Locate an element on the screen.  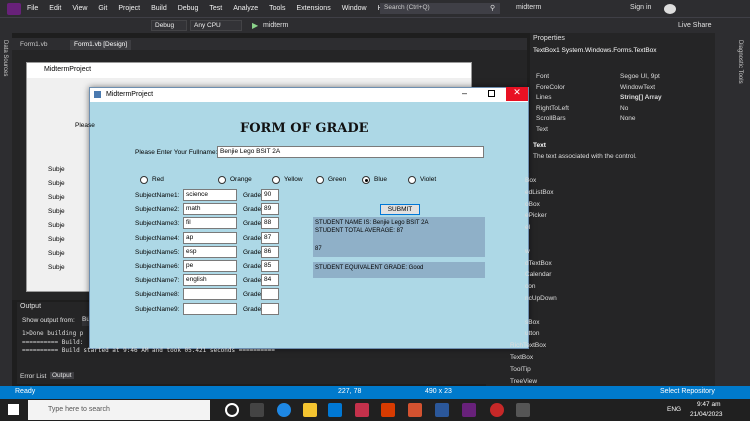
toolbox-item: ncUpDown is located at coordinates (555, 300).